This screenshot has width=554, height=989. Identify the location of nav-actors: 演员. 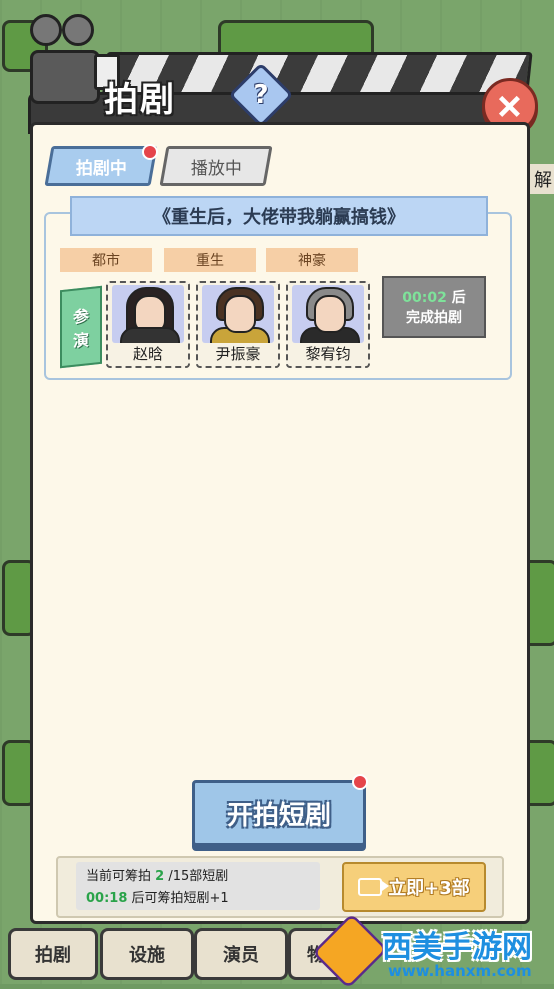
(241, 954).